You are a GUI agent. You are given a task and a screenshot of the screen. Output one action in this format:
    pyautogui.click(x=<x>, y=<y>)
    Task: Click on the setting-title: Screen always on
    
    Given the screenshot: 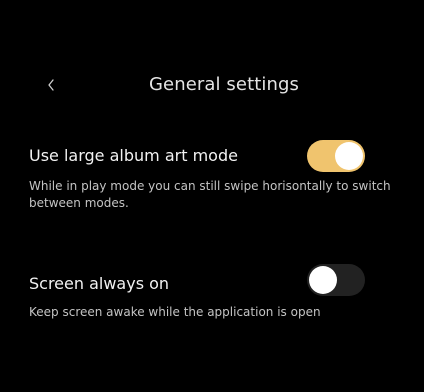 What is the action you would take?
    pyautogui.click(x=99, y=283)
    